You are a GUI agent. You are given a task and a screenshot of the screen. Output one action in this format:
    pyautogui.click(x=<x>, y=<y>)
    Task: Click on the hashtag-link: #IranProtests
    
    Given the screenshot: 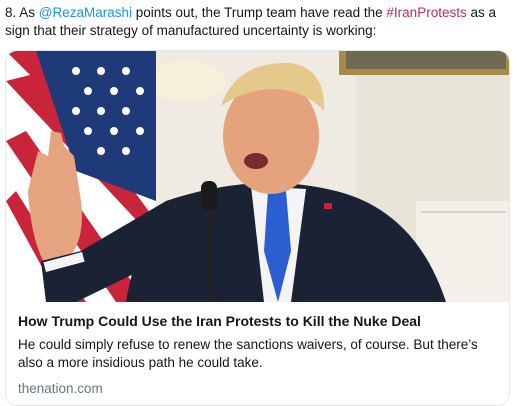 What is the action you would take?
    pyautogui.click(x=426, y=12)
    